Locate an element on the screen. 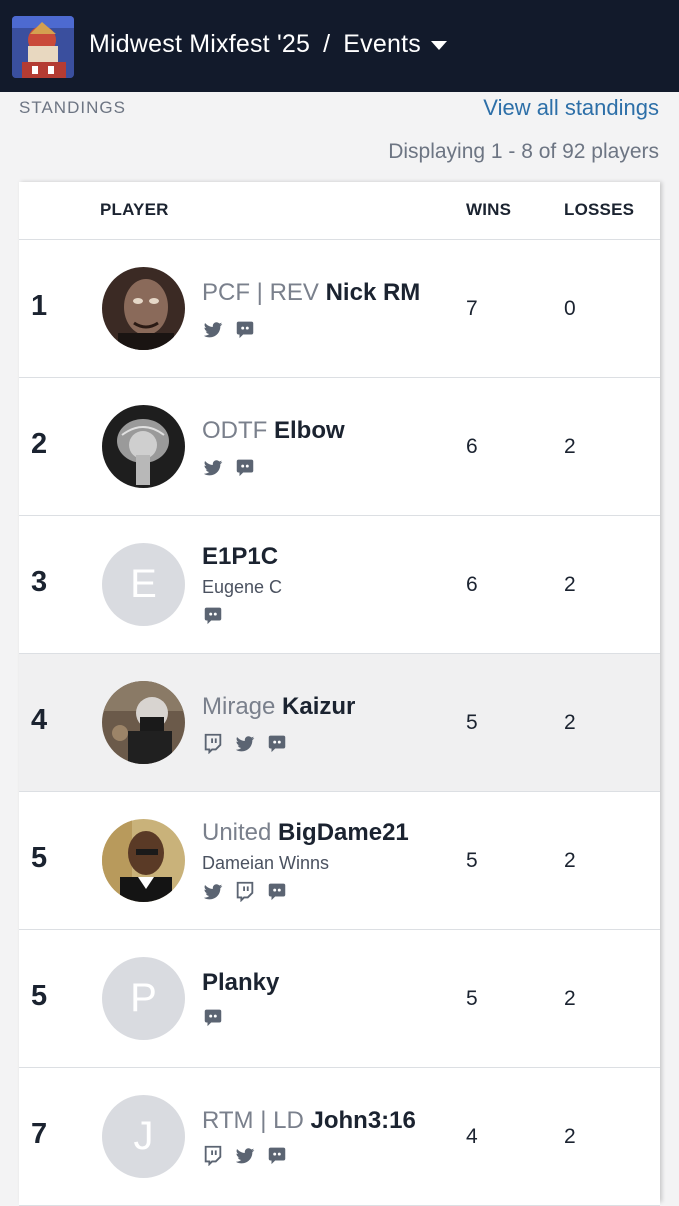  sponsor-prefix: ODTF is located at coordinates (235, 430).